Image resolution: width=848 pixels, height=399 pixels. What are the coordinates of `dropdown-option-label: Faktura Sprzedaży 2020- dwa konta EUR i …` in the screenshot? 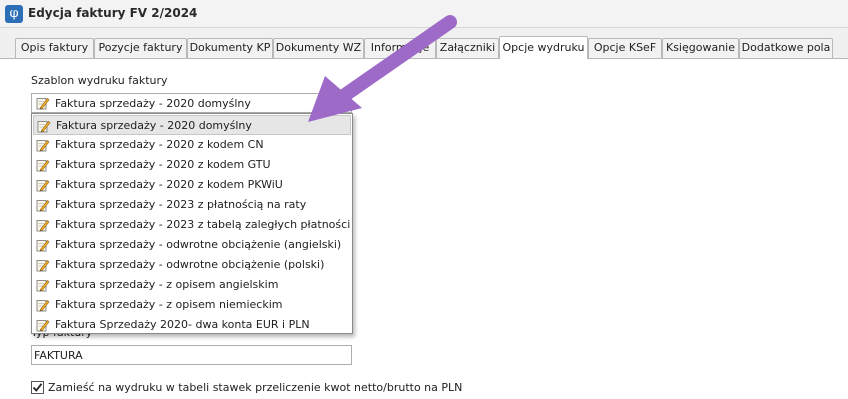 It's located at (182, 324).